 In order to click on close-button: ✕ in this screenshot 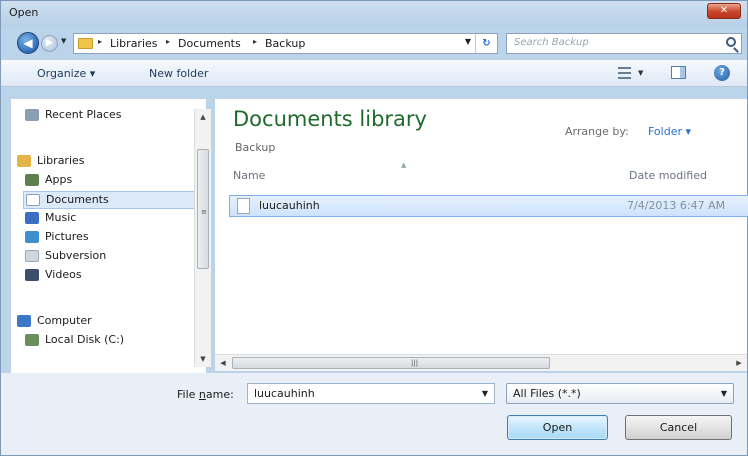, I will do `click(724, 11)`.